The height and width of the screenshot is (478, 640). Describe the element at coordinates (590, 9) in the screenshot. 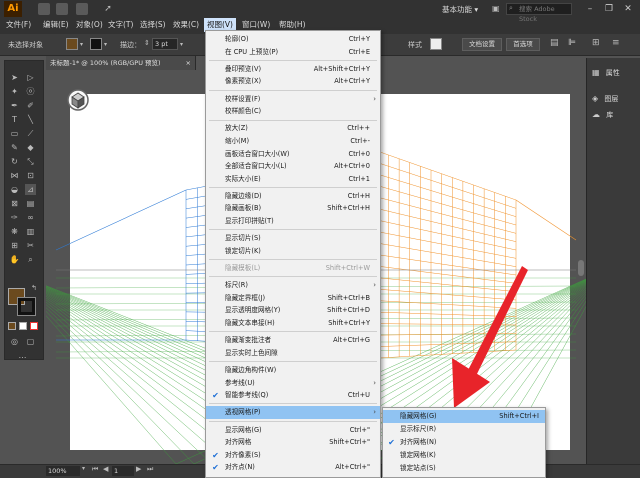

I see `minimize-button: –` at that location.